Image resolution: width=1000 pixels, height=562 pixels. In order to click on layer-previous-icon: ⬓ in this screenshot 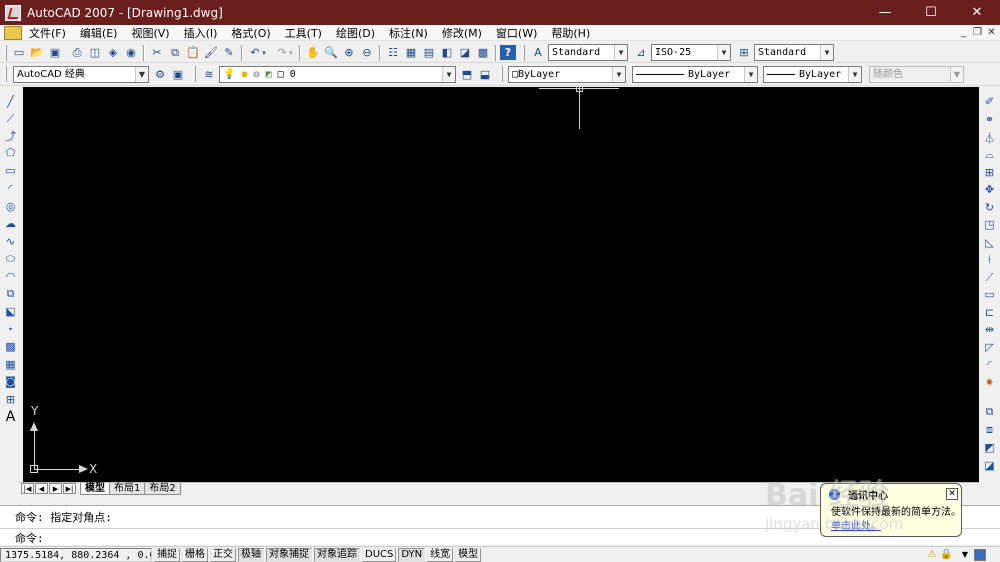, I will do `click(485, 74)`.